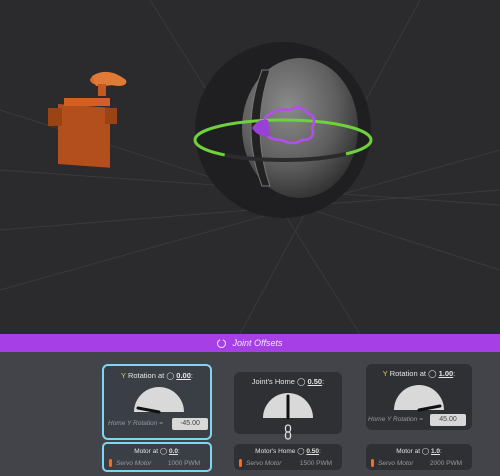  What do you see at coordinates (134, 463) in the screenshot?
I see `motor-type-left: Servo Motor` at bounding box center [134, 463].